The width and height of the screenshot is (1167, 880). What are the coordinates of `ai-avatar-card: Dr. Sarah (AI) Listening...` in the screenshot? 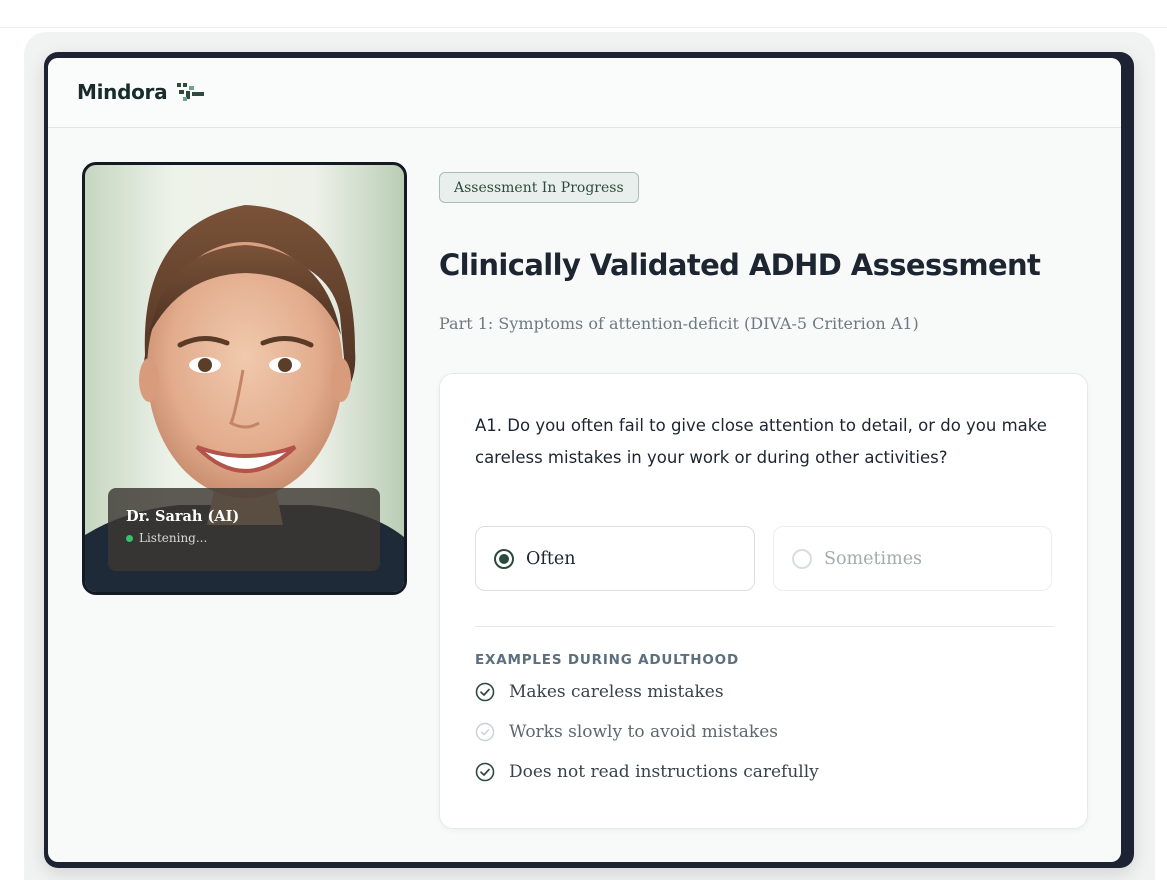 It's located at (244, 378).